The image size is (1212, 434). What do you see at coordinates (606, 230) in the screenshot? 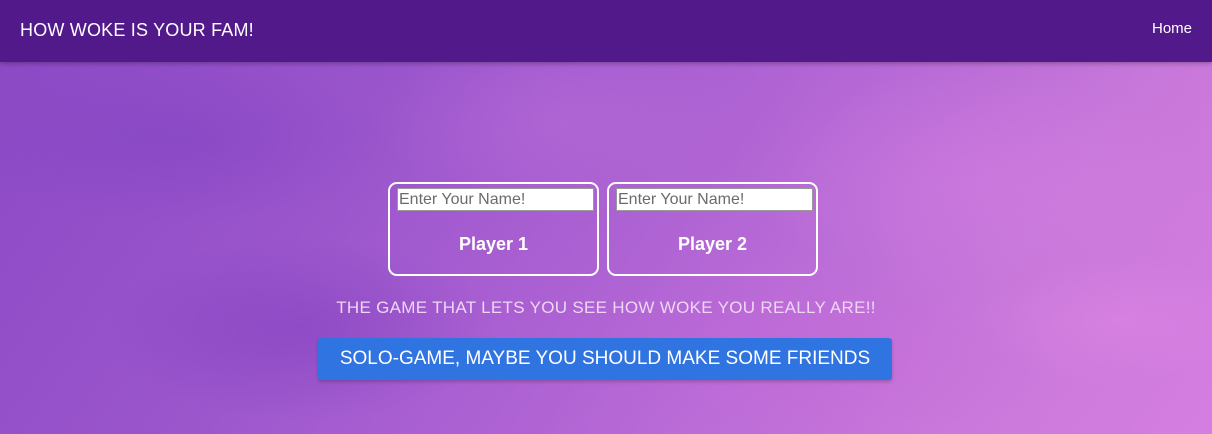
I see `player-cards: Player 1 Player 2` at bounding box center [606, 230].